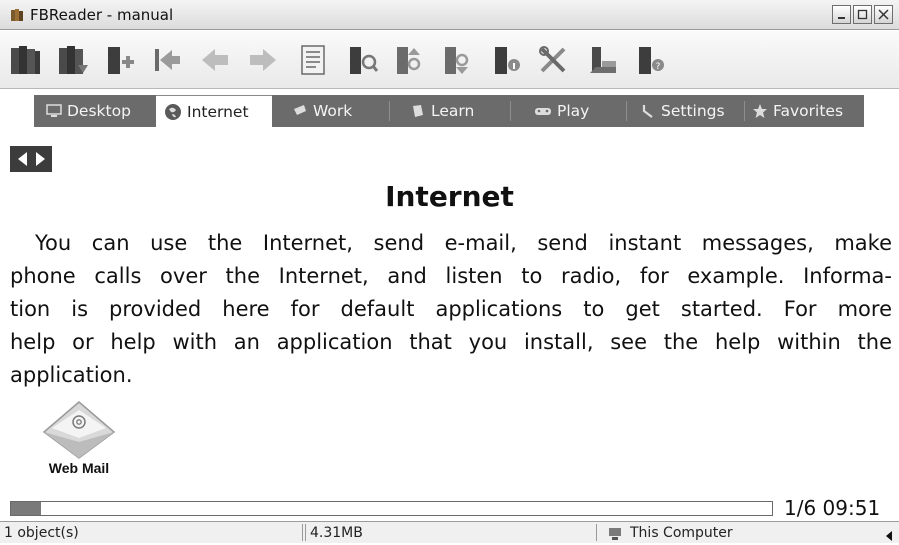 The image size is (899, 545). What do you see at coordinates (336, 533) in the screenshot?
I see `status-size: 4.31MB` at bounding box center [336, 533].